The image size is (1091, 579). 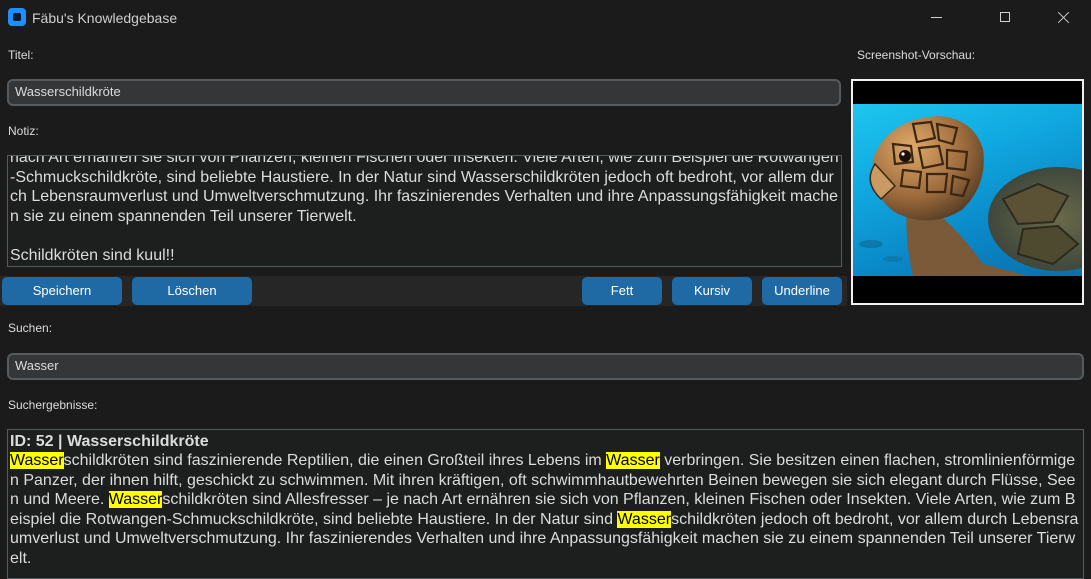 I want to click on title-label: Titel:, so click(x=21, y=55).